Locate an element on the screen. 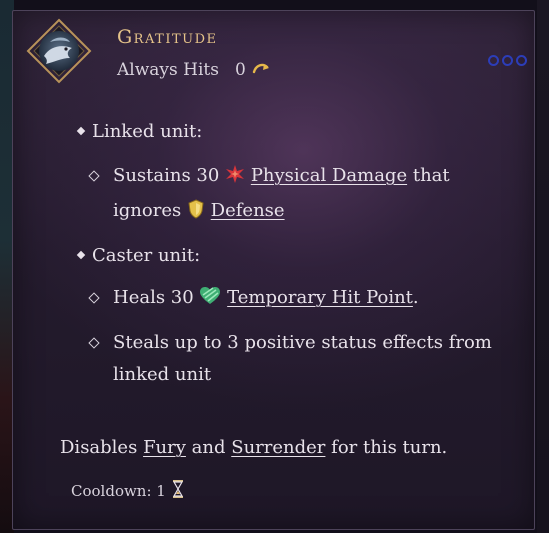 The image size is (549, 533). defense-link: Defense is located at coordinates (248, 210).